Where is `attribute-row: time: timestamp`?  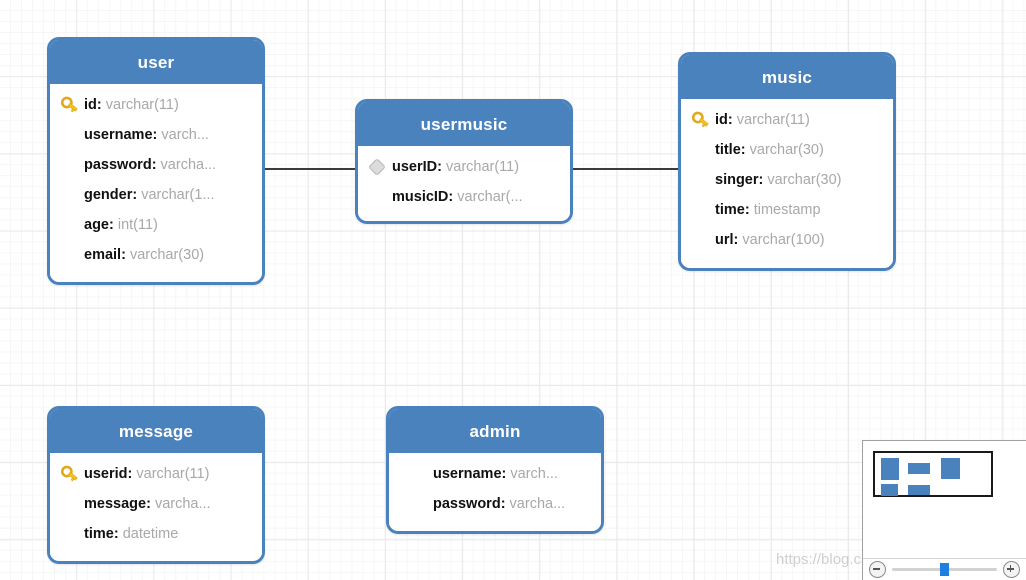 attribute-row: time: timestamp is located at coordinates (787, 210).